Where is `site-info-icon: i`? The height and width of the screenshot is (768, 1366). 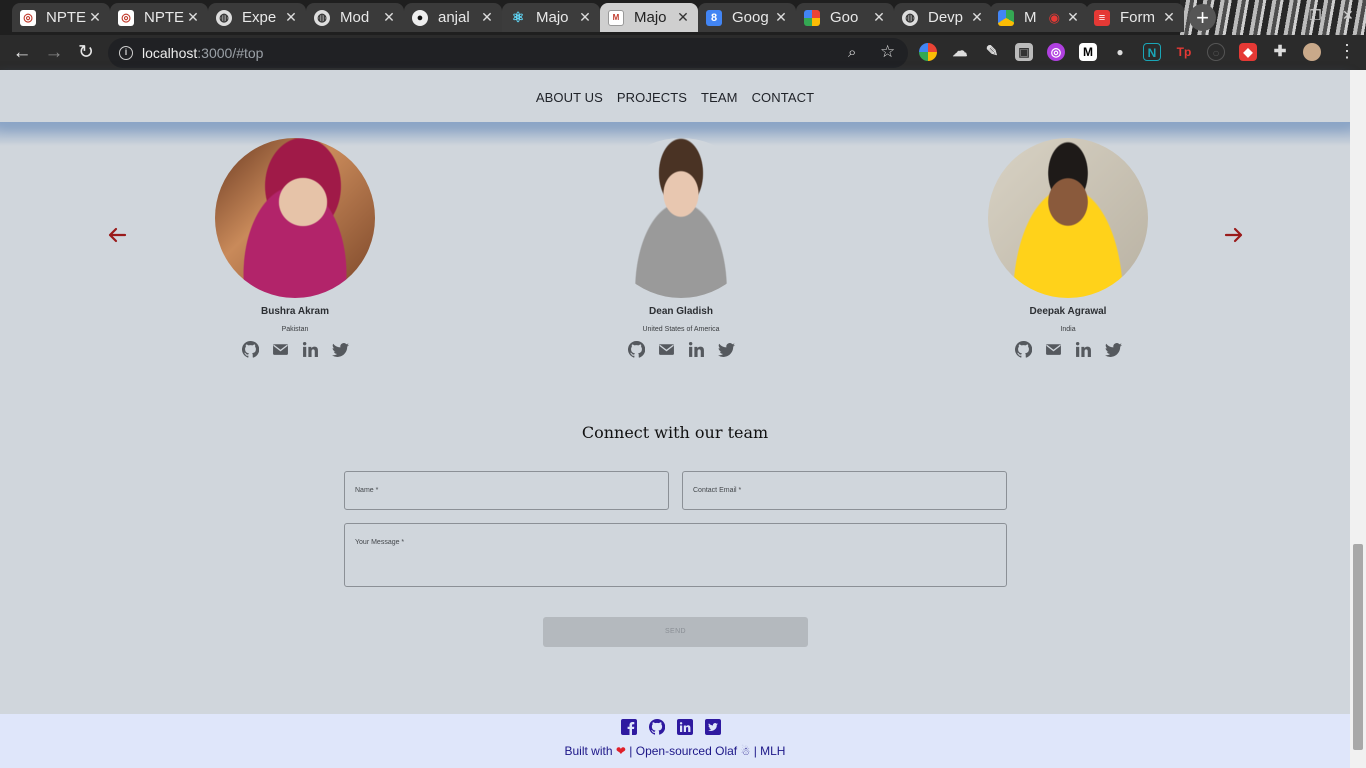 site-info-icon: i is located at coordinates (126, 53).